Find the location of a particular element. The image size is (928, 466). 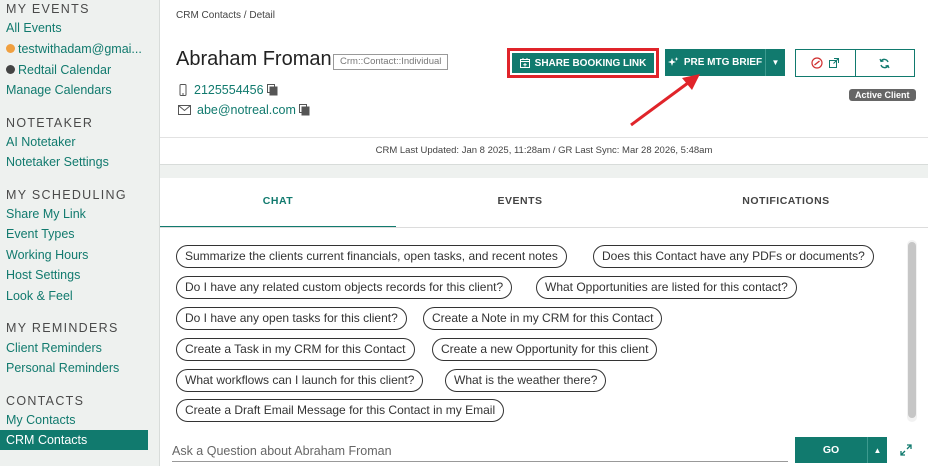

breadcrumb: CRM Contacts / Detail is located at coordinates (225, 15).